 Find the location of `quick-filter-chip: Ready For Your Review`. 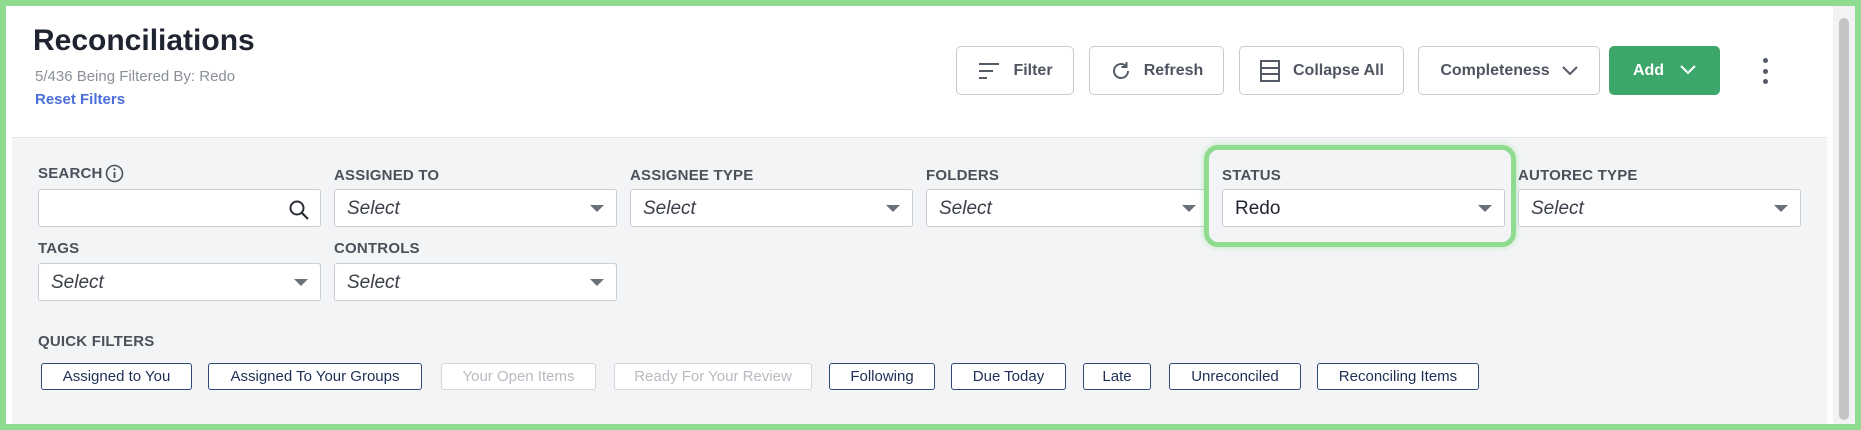

quick-filter-chip: Ready For Your Review is located at coordinates (713, 376).